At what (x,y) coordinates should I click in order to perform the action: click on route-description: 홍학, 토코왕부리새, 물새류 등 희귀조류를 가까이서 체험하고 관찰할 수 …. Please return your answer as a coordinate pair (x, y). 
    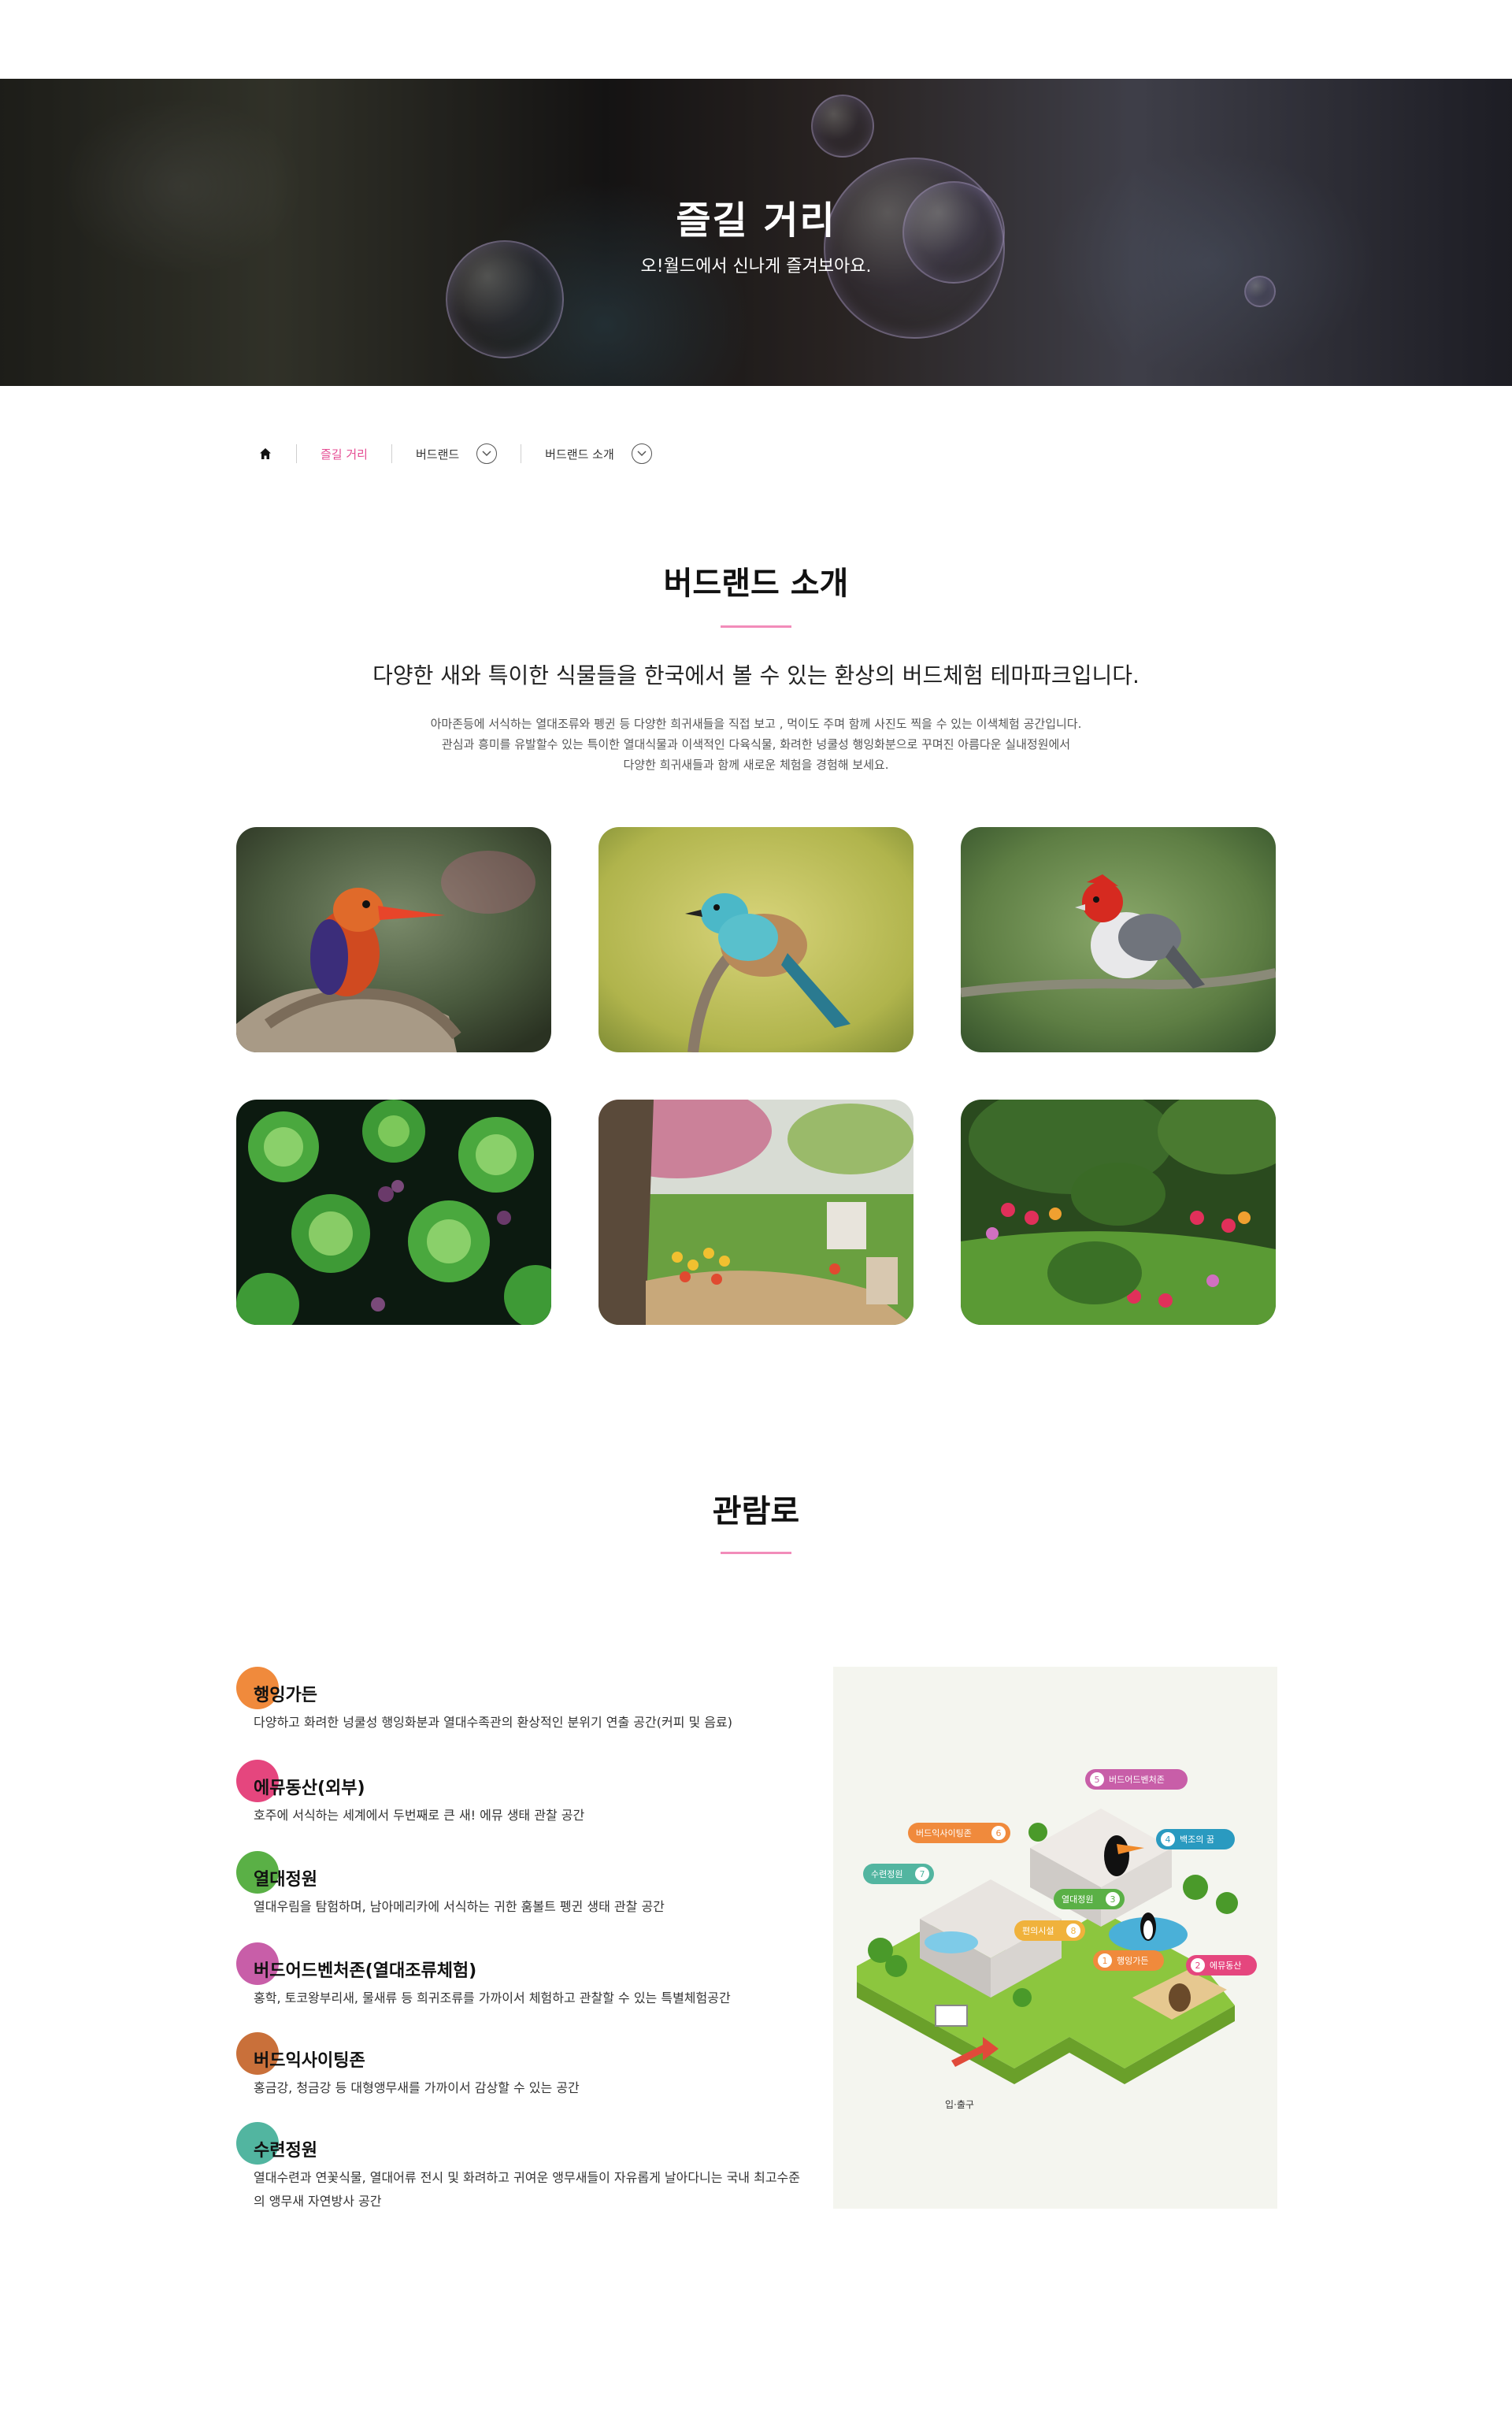
    Looking at the image, I should click on (492, 1997).